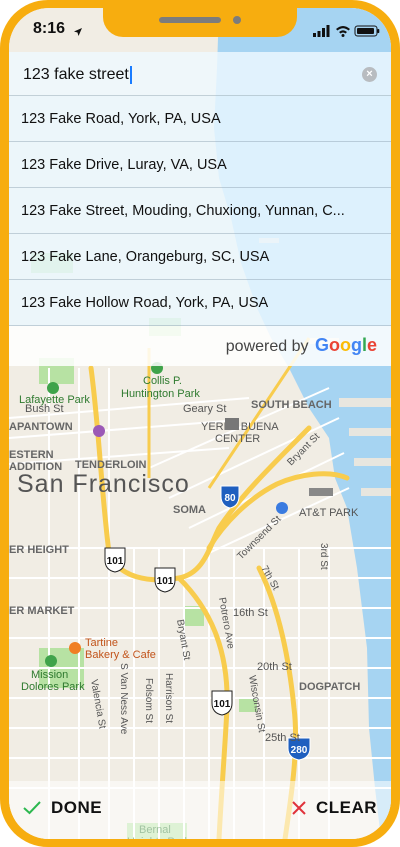  Describe the element at coordinates (291, 405) in the screenshot. I see `svg-text: SOUTH BEACH` at that location.